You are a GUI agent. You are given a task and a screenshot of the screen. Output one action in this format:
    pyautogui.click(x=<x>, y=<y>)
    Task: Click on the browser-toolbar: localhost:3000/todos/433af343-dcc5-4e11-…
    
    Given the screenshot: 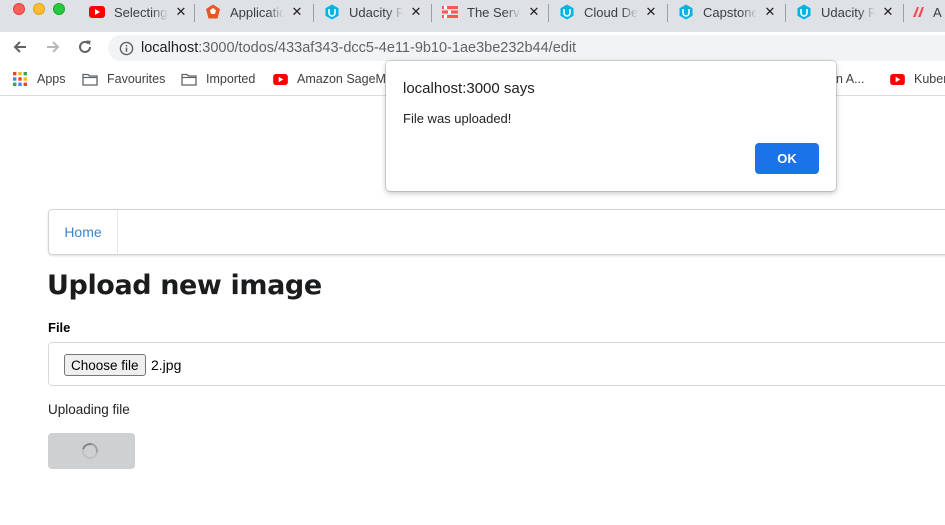 What is the action you would take?
    pyautogui.click(x=472, y=47)
    